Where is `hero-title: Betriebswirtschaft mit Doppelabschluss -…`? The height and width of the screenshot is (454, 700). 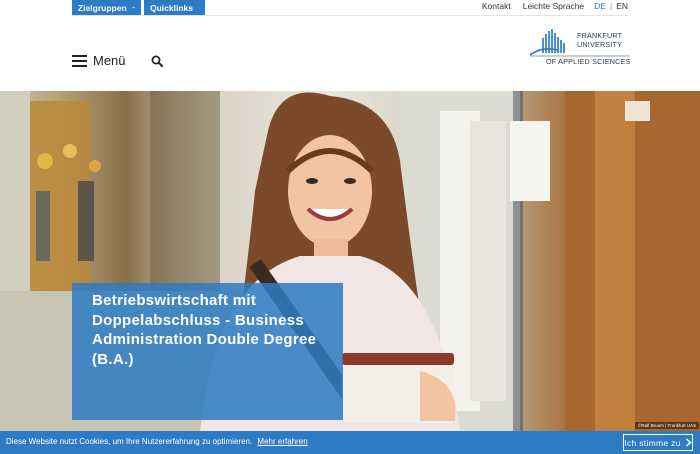 hero-title: Betriebswirtschaft mit Doppelabschluss -… is located at coordinates (204, 330).